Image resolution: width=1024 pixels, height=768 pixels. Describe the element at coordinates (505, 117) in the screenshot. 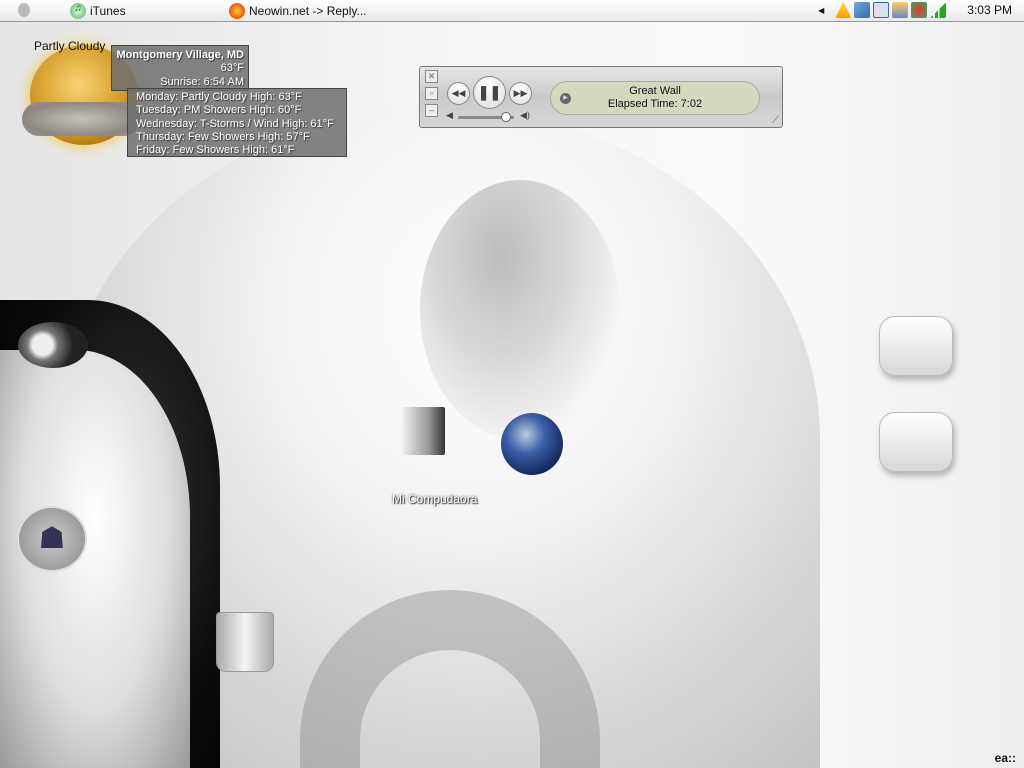

I see `volume-knob` at that location.